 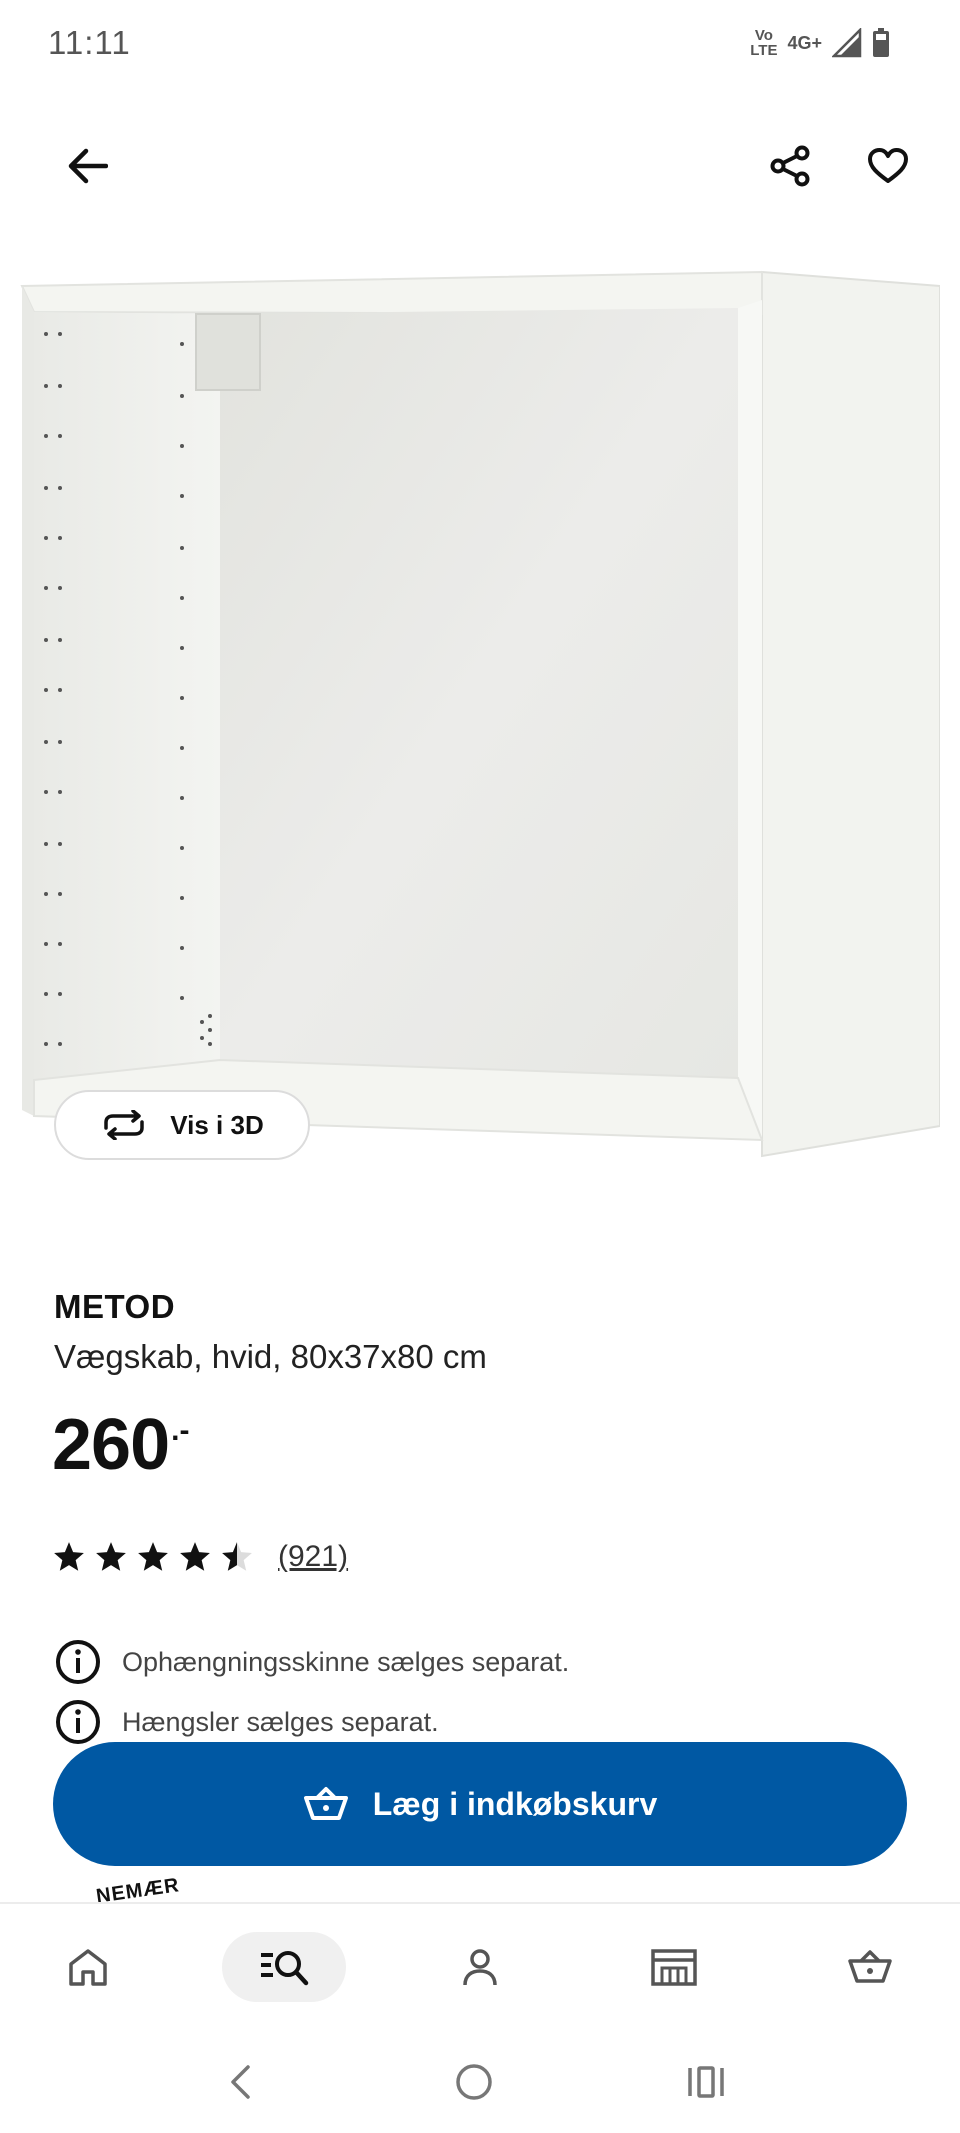 I want to click on product-description: Vægskab, hvid, 80x37x80 cm, so click(x=270, y=1356).